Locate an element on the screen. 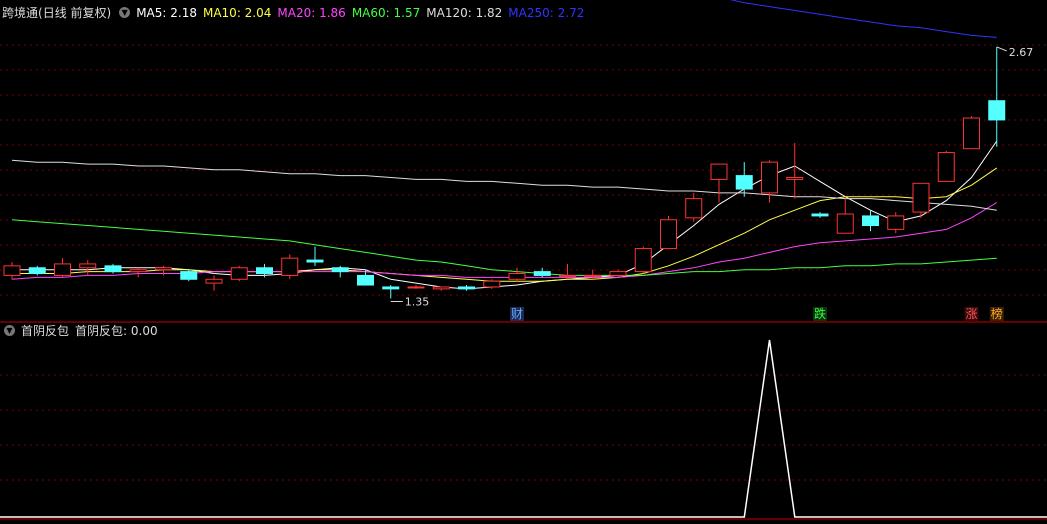 The image size is (1047, 524). event-marker: 跌 is located at coordinates (820, 313).